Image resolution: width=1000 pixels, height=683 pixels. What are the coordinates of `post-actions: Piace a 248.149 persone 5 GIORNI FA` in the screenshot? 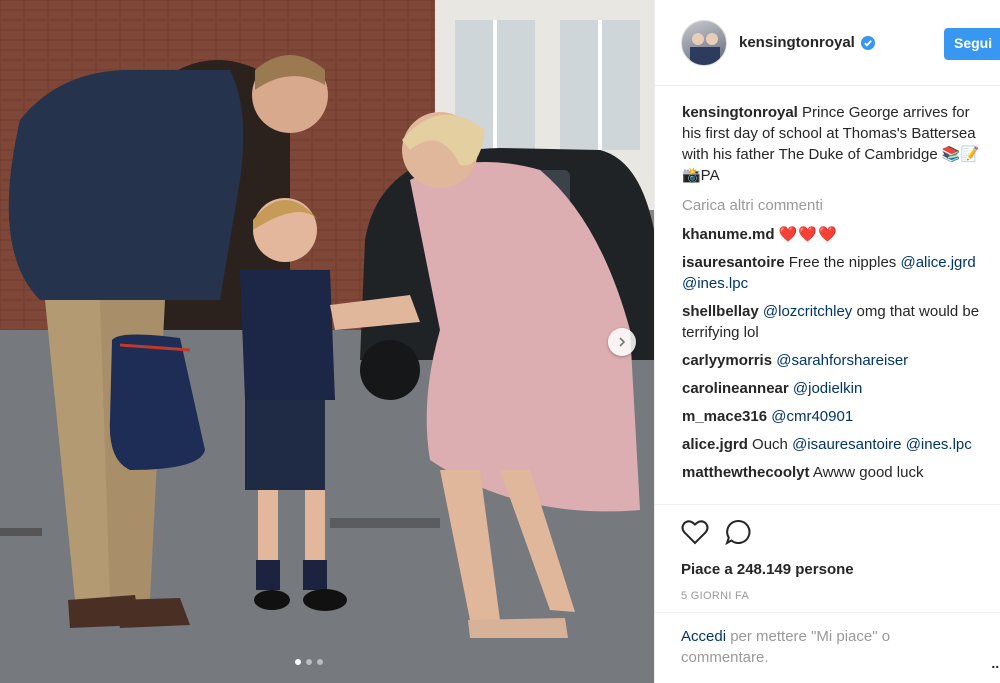 It's located at (827, 553).